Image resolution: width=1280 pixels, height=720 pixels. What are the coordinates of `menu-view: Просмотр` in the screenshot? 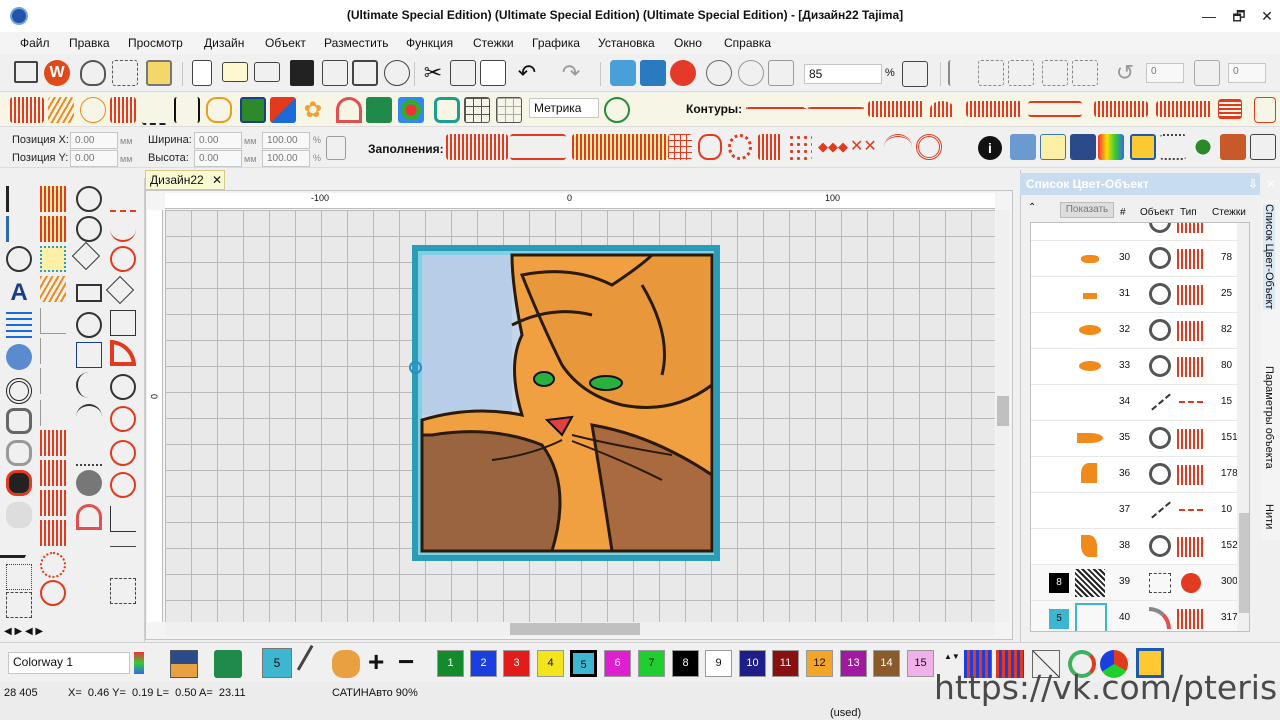 It's located at (155, 43).